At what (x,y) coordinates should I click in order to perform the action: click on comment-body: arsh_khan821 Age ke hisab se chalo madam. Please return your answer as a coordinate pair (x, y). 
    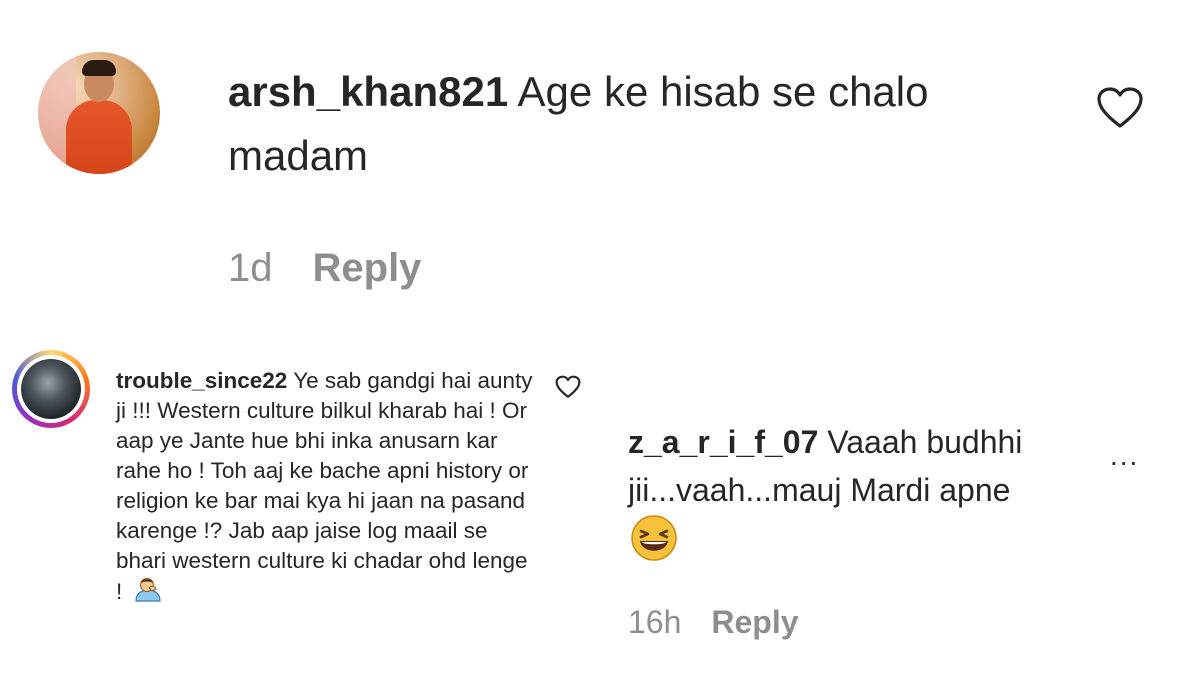
    Looking at the image, I should click on (628, 124).